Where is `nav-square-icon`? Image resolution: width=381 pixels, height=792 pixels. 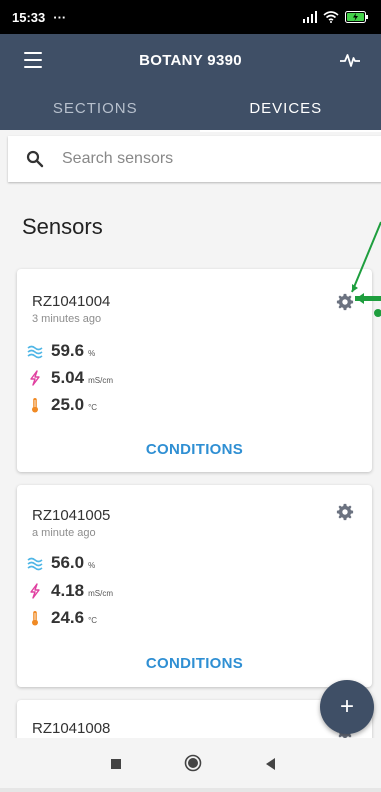
nav-square-icon is located at coordinates (116, 764).